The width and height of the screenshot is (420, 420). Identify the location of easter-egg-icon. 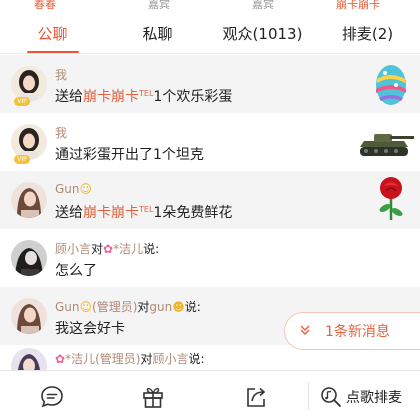
(391, 84).